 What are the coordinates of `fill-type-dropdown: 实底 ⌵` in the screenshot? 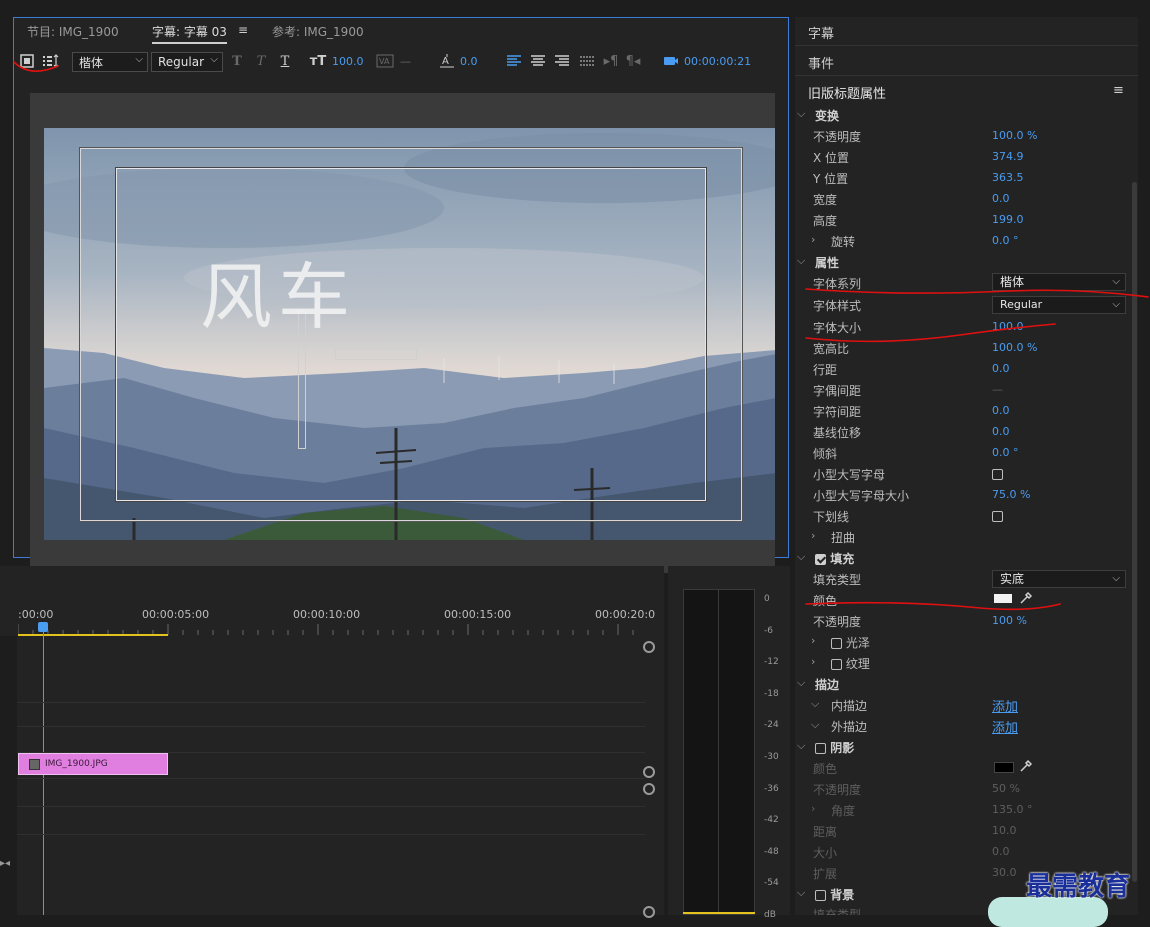 It's located at (1059, 579).